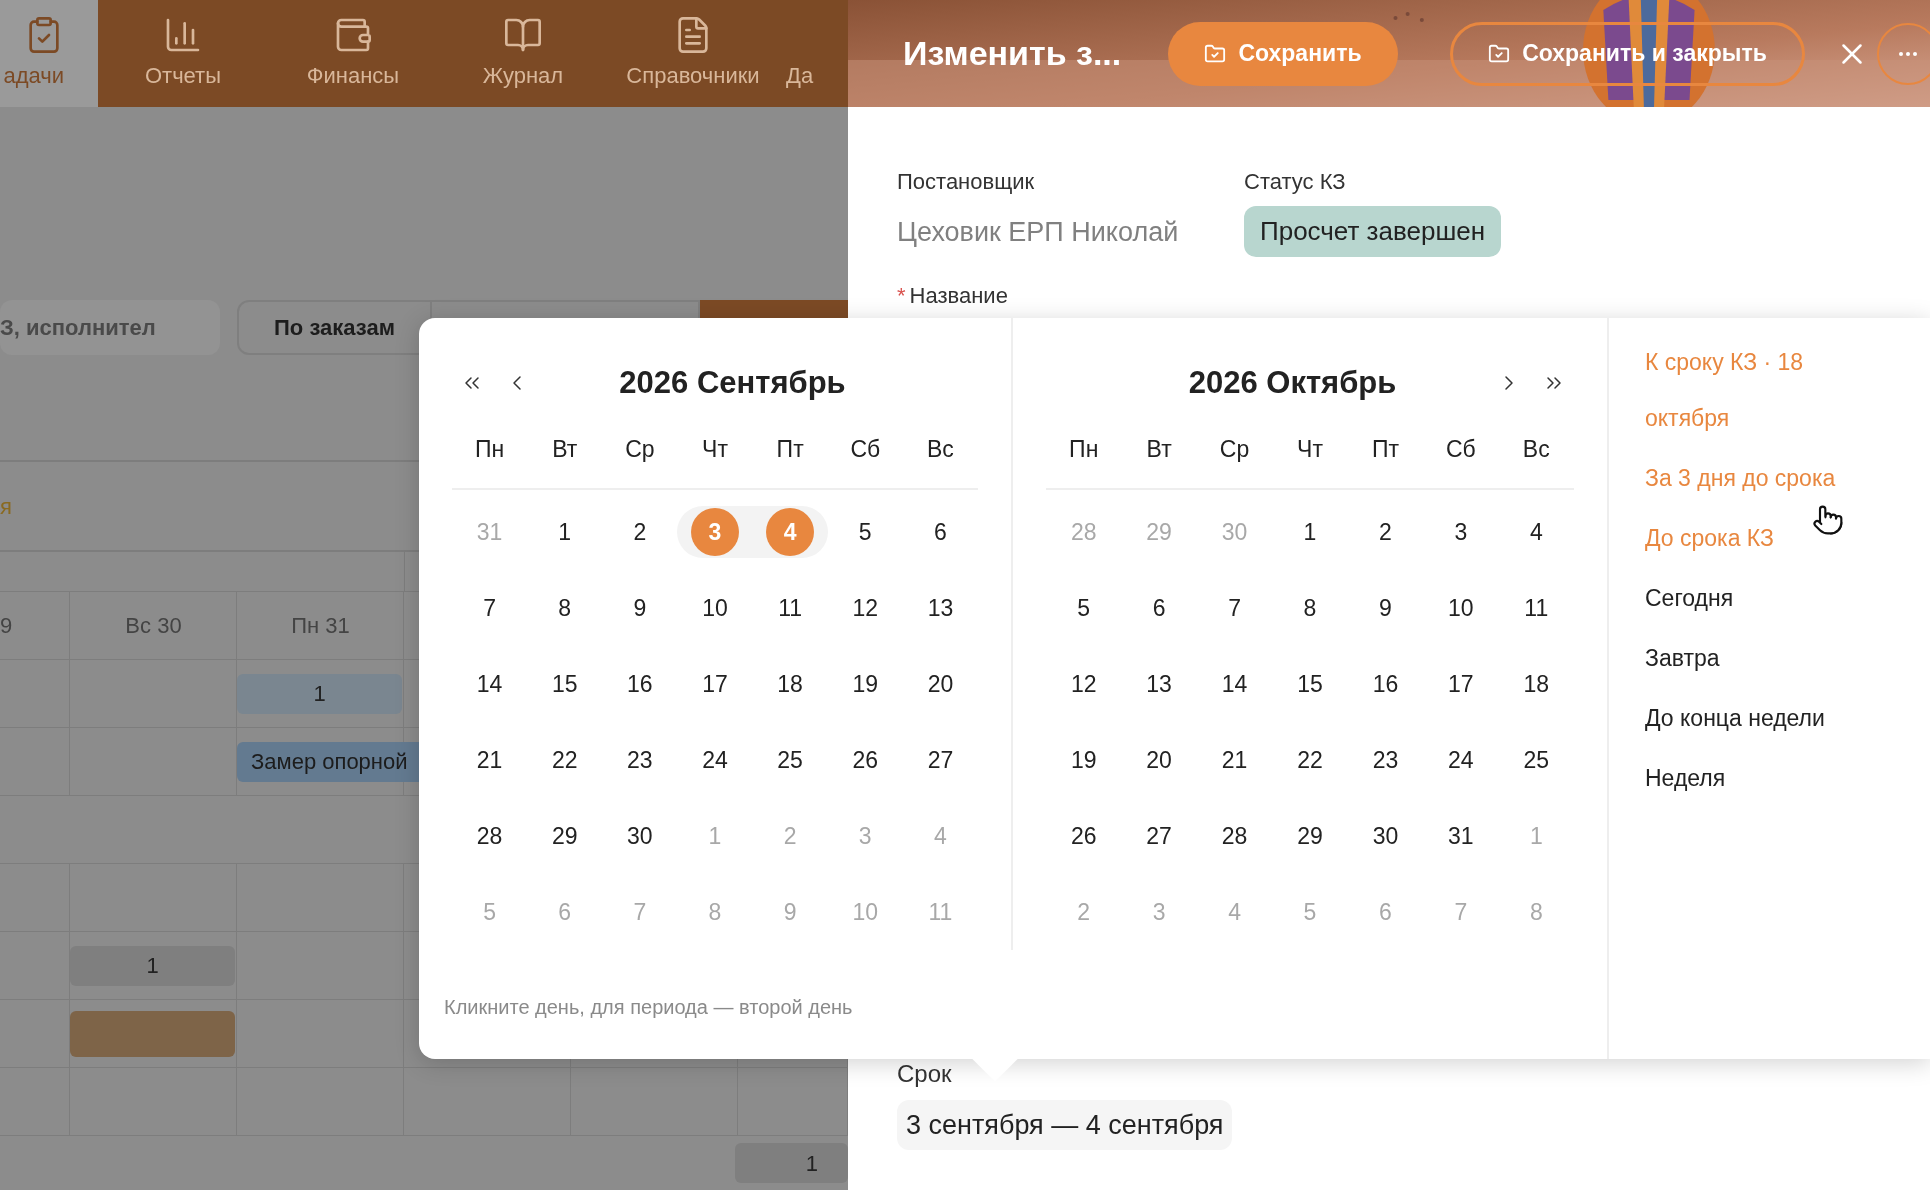  I want to click on schedule-bar, so click(152, 1033).